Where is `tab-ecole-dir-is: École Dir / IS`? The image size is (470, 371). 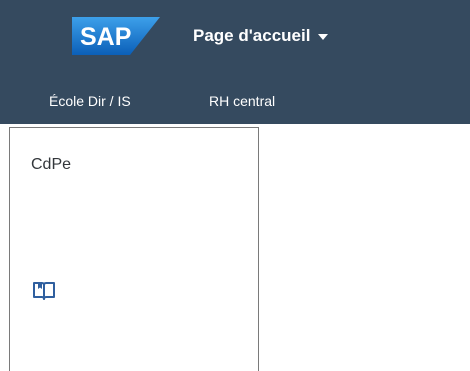 tab-ecole-dir-is: École Dir / IS is located at coordinates (90, 101).